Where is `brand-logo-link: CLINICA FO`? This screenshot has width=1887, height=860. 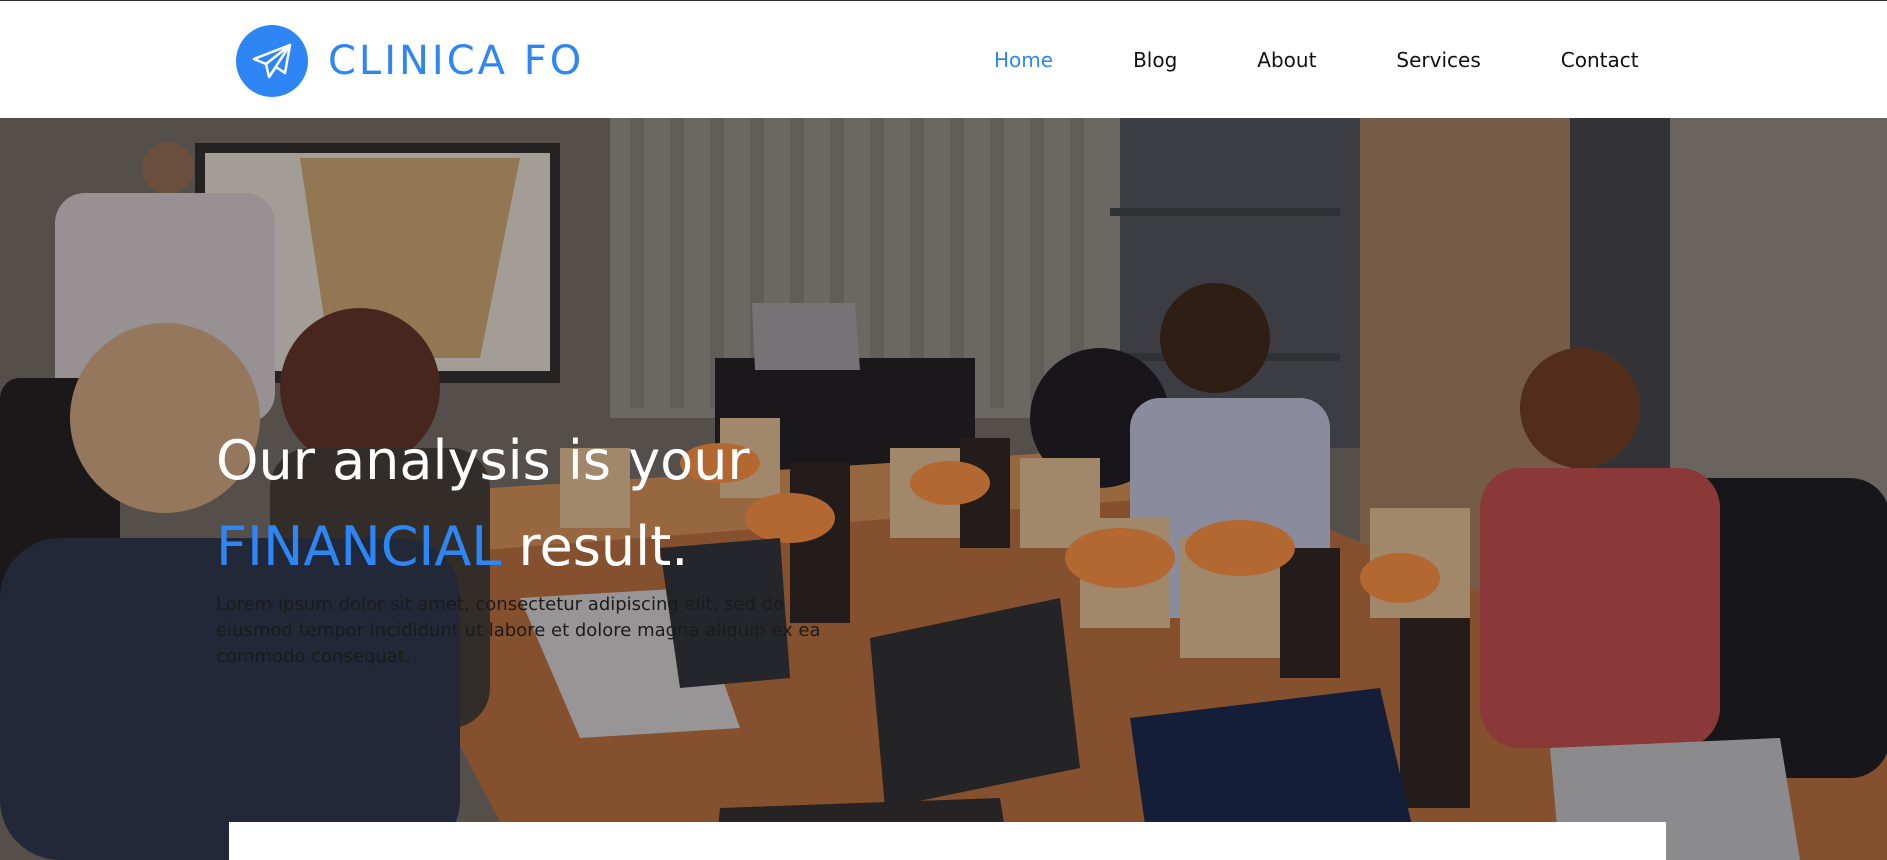 brand-logo-link: CLINICA FO is located at coordinates (410, 61).